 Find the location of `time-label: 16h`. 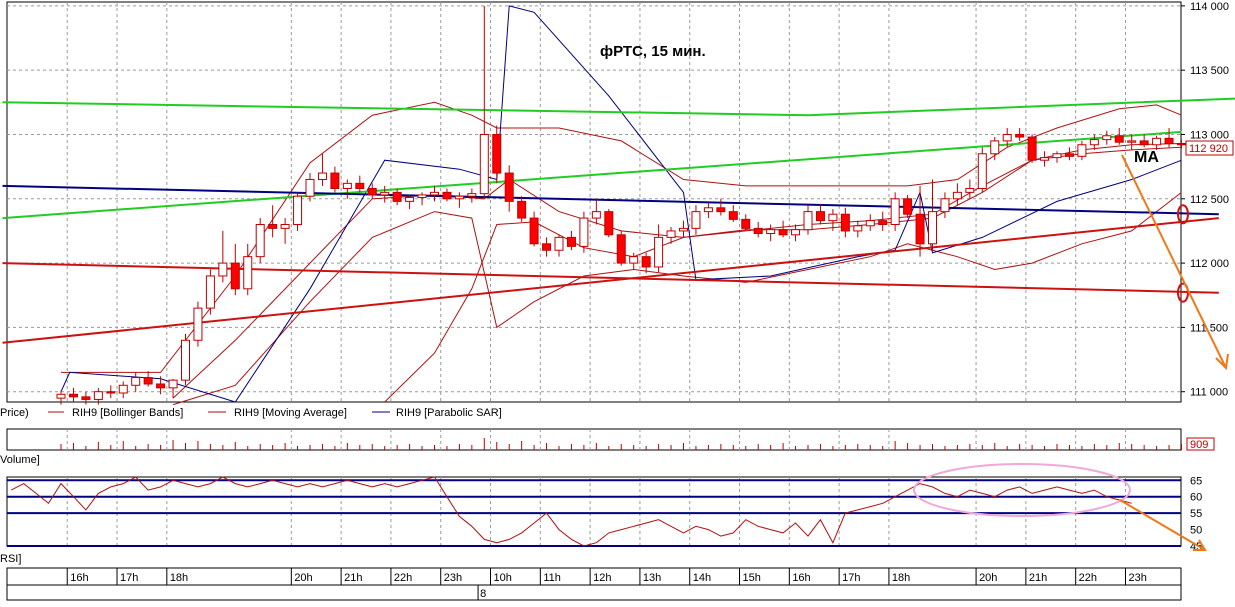

time-label: 16h is located at coordinates (801, 578).